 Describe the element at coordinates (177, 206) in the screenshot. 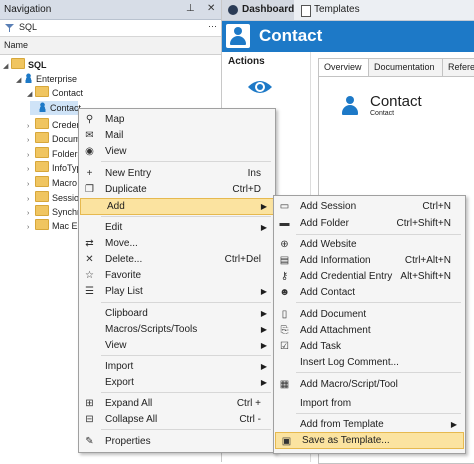

I see `context-menu-item-add: Add ▶` at that location.